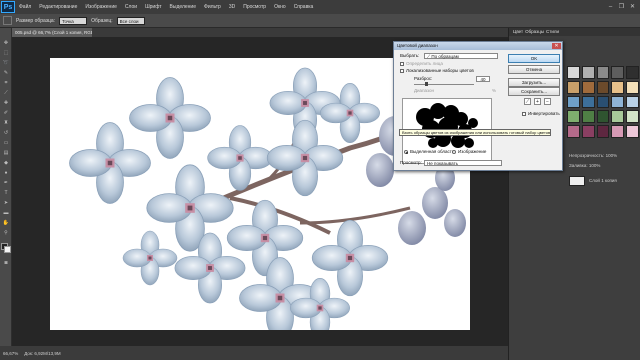  I want to click on restore-button: ❐, so click(621, 7).